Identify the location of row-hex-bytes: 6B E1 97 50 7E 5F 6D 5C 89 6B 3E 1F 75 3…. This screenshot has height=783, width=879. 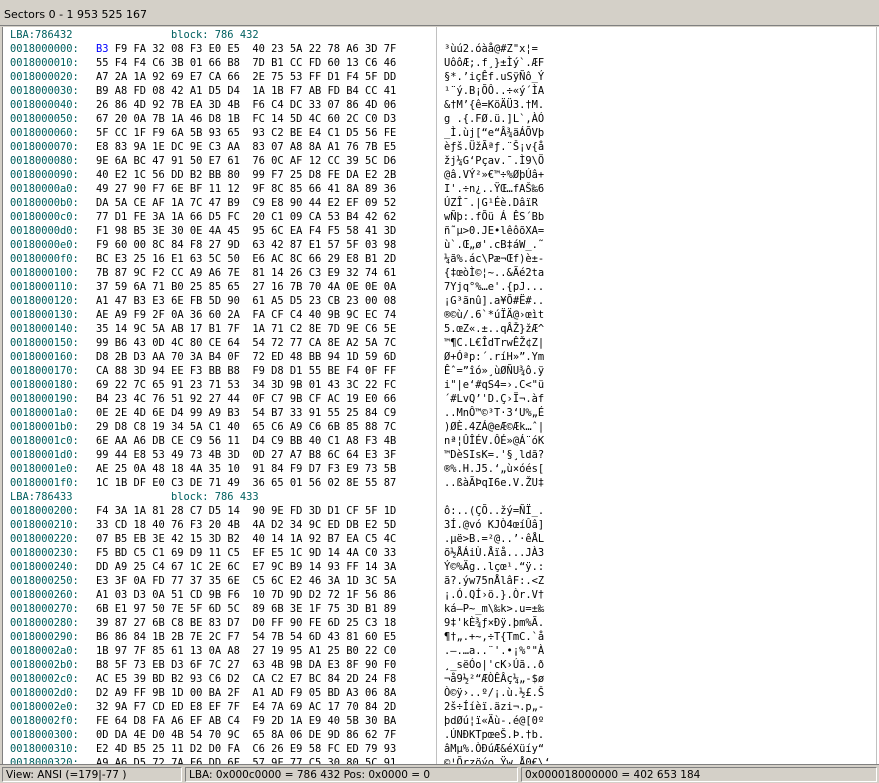
(246, 609).